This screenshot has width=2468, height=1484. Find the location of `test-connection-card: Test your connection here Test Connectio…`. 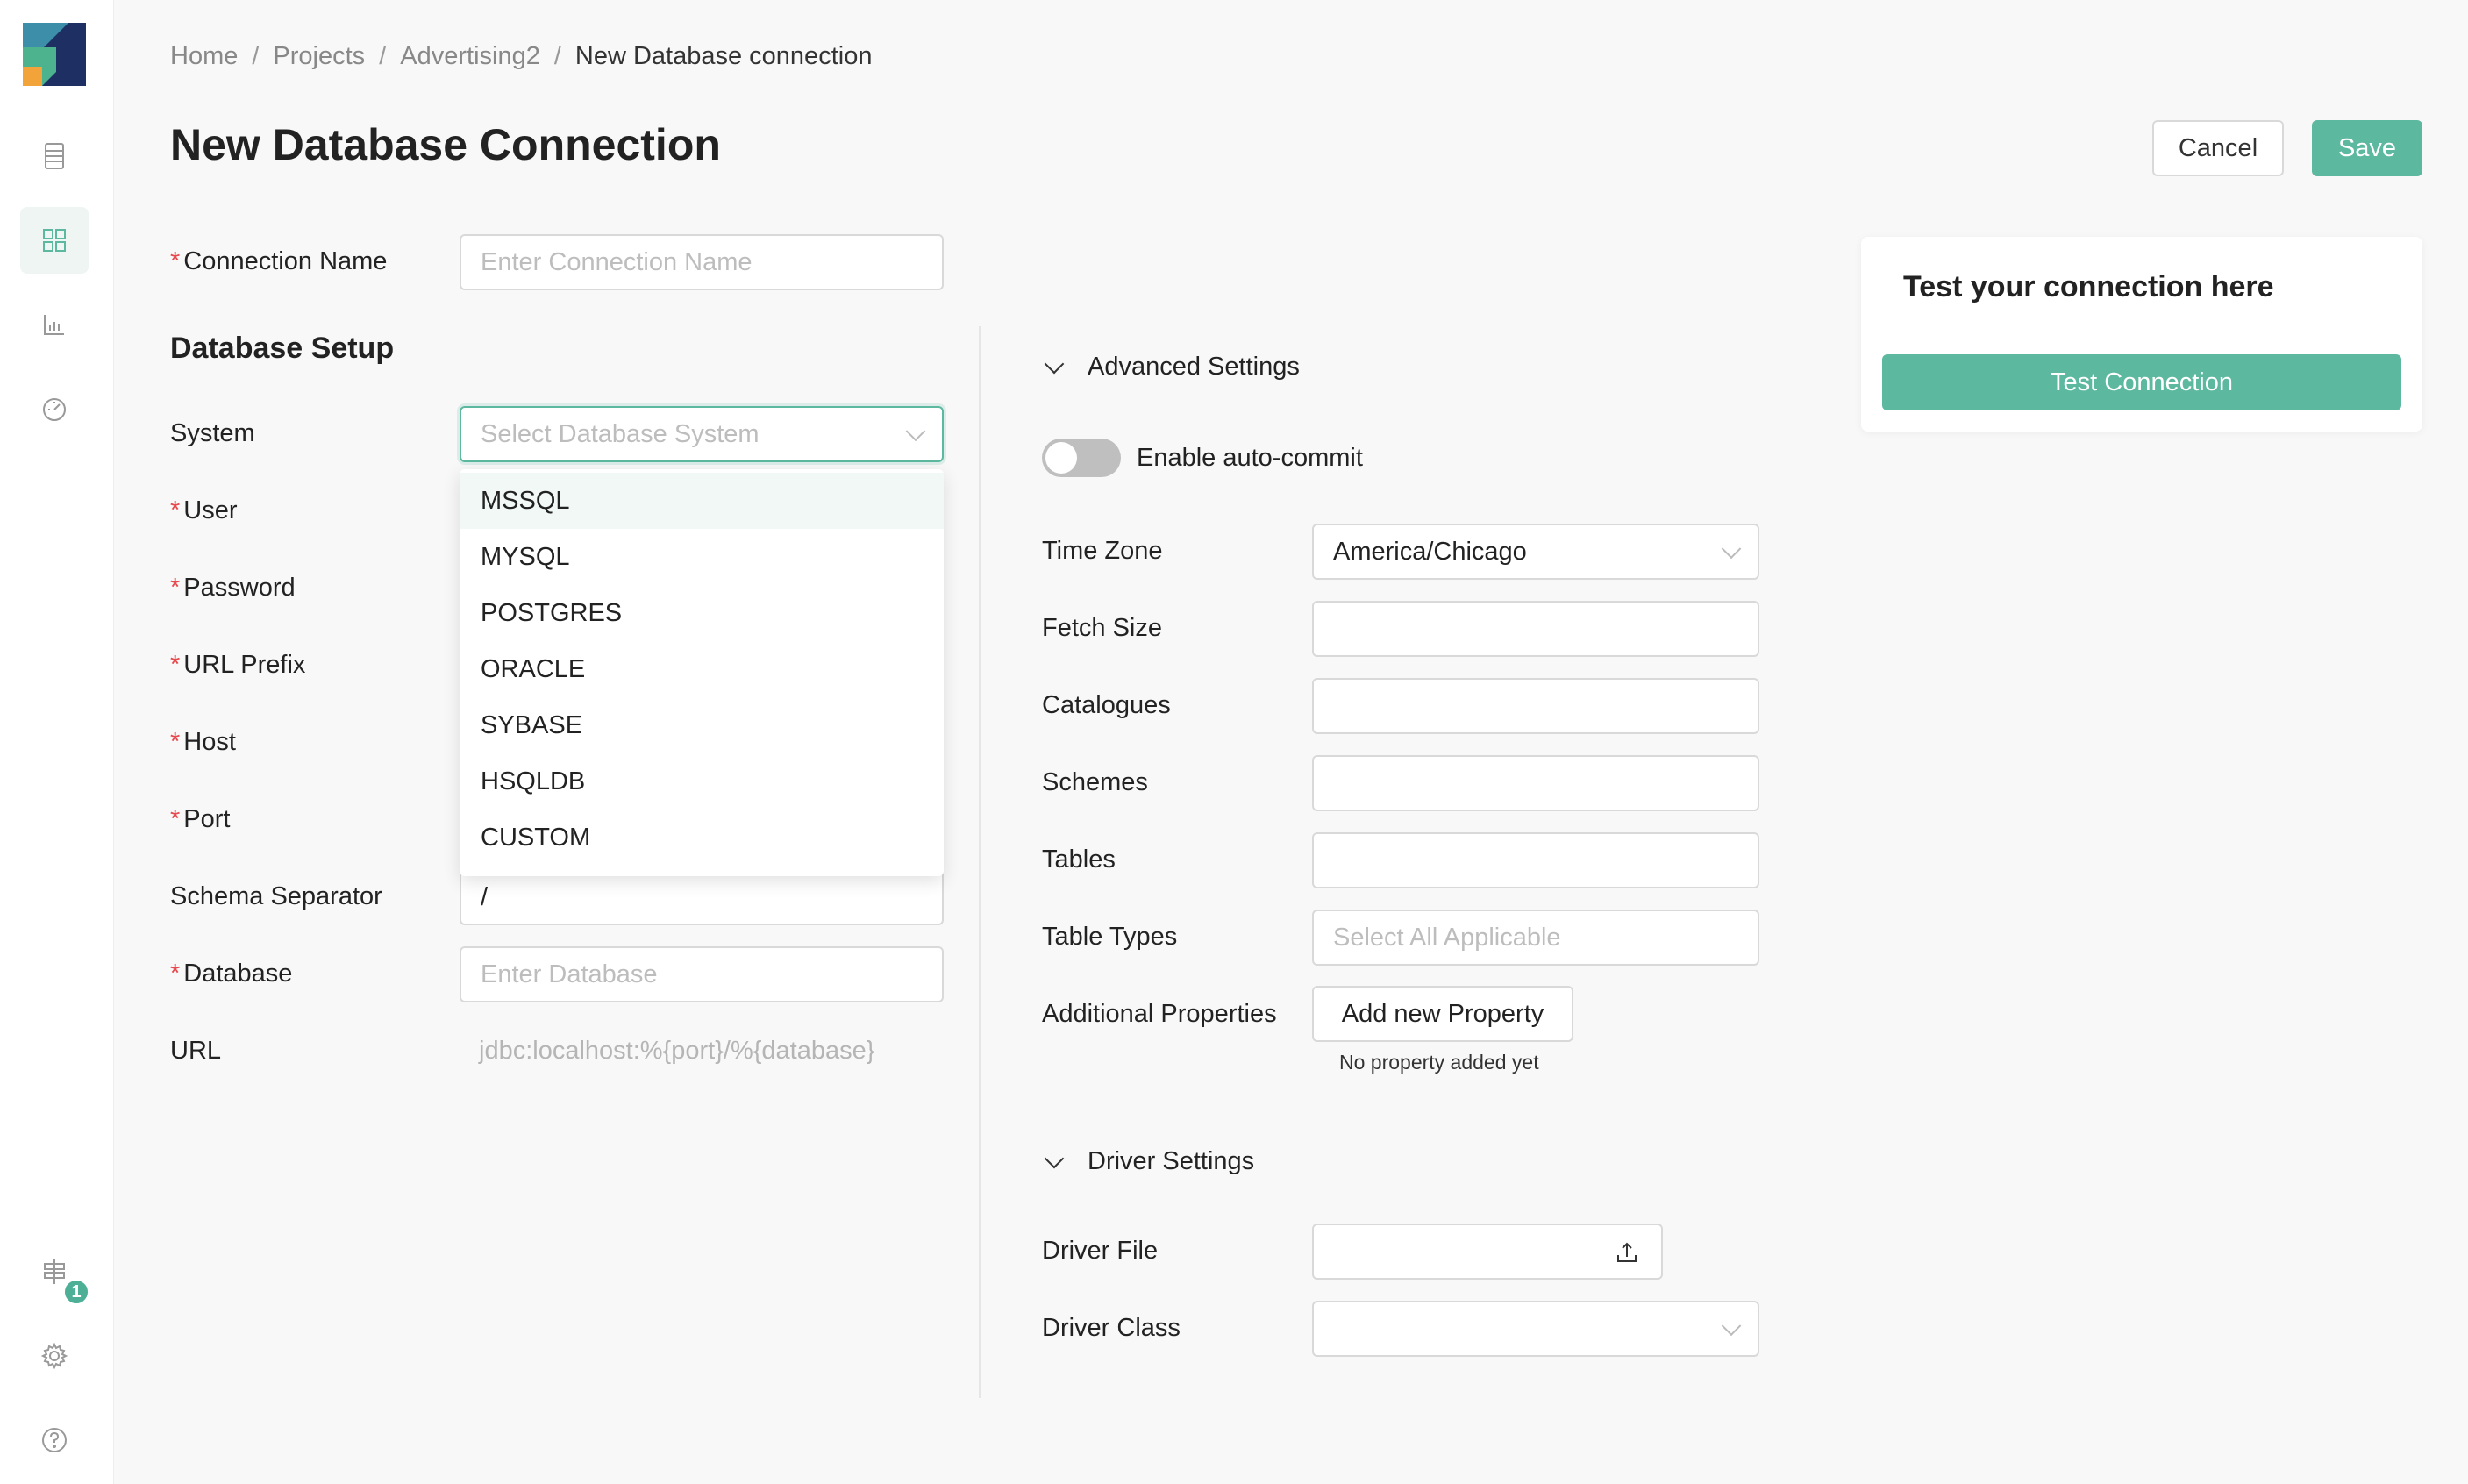

test-connection-card: Test your connection here Test Connectio… is located at coordinates (2141, 334).